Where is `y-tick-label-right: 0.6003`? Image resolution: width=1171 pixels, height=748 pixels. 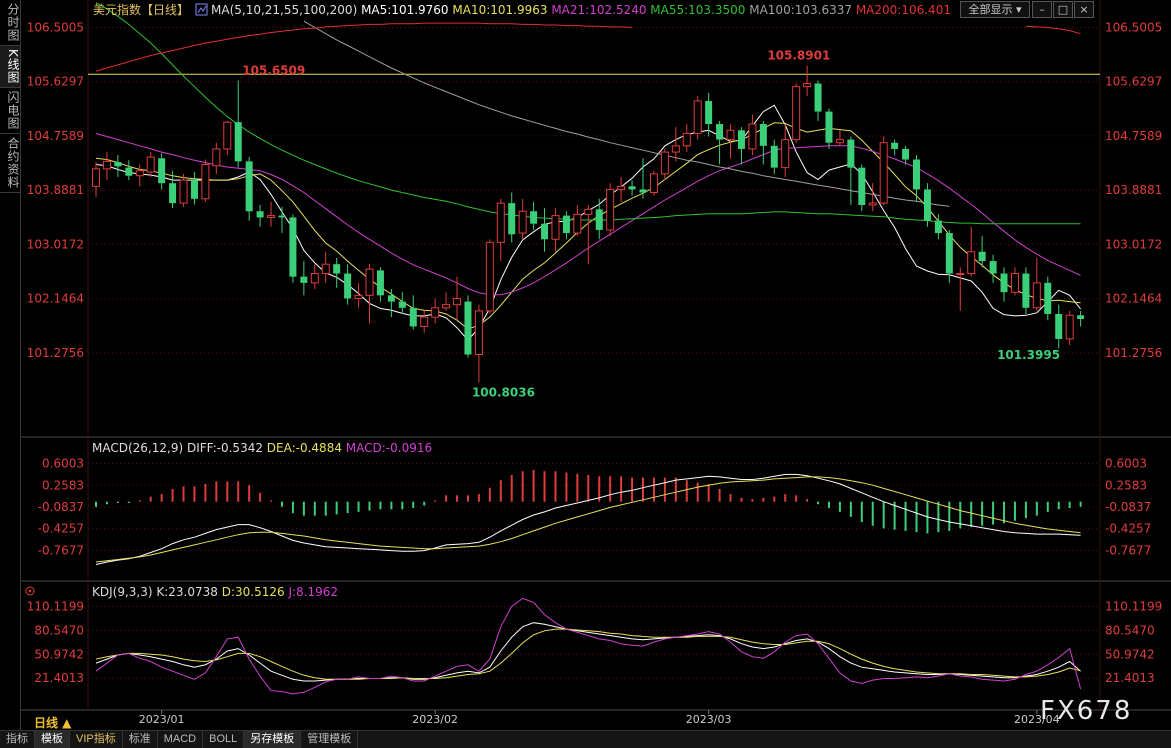
y-tick-label-right: 0.6003 is located at coordinates (1126, 464).